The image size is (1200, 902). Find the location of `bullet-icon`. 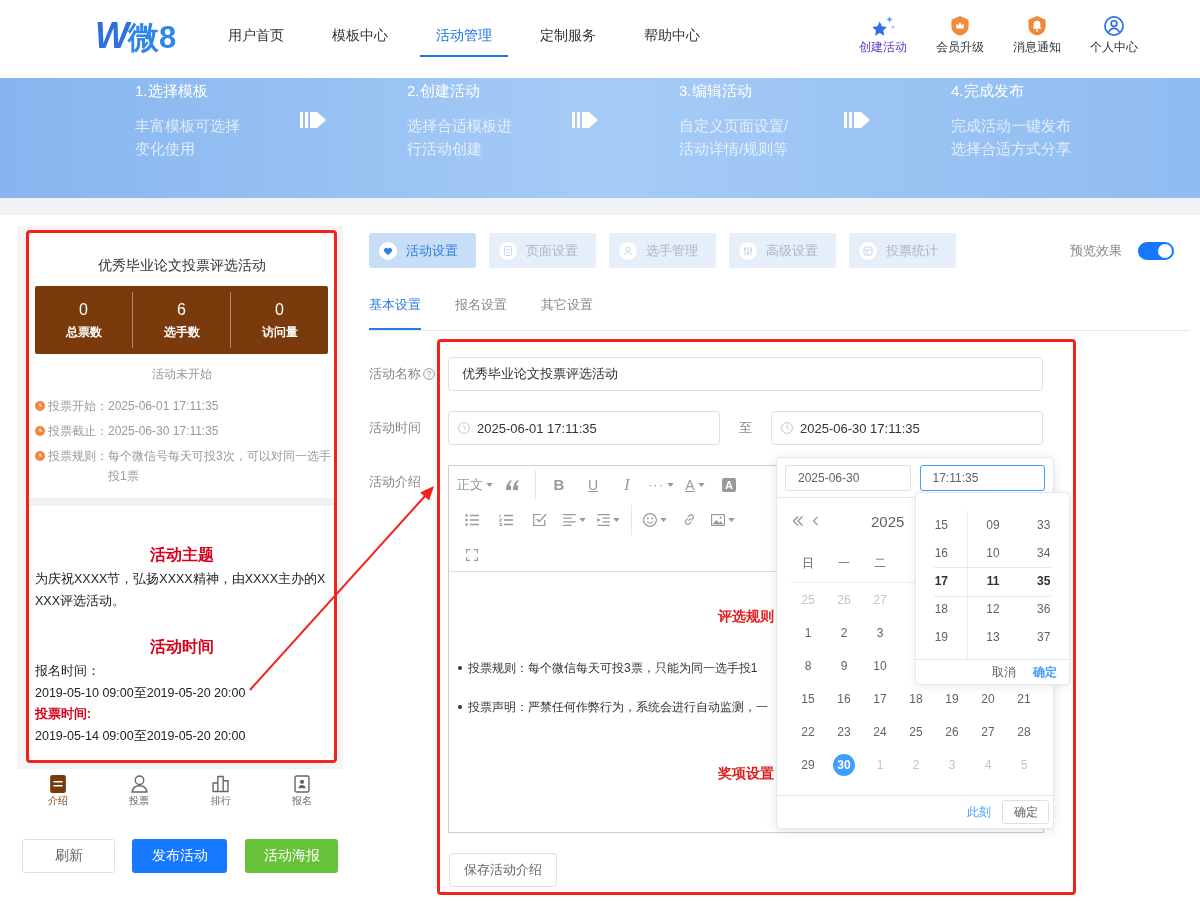

bullet-icon is located at coordinates (460, 707).